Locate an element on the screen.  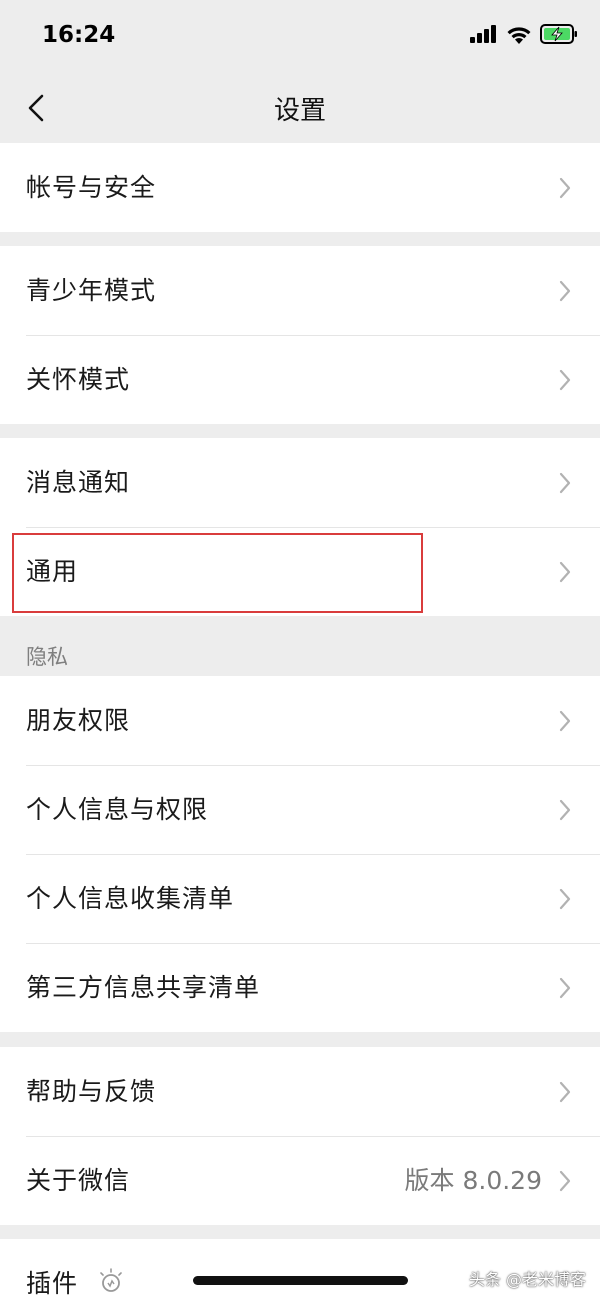
row-label: 关怀模式 is located at coordinates (78, 379).